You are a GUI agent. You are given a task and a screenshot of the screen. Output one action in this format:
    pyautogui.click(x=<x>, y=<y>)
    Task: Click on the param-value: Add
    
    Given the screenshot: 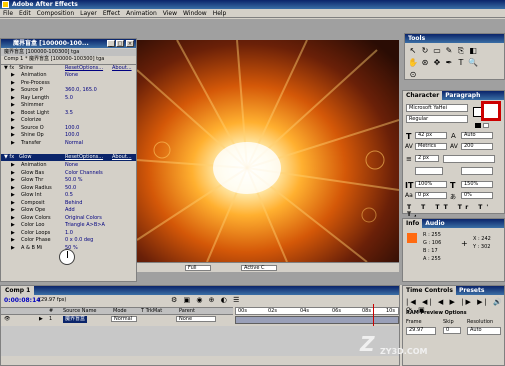 What is the action you would take?
    pyautogui.click(x=70, y=210)
    